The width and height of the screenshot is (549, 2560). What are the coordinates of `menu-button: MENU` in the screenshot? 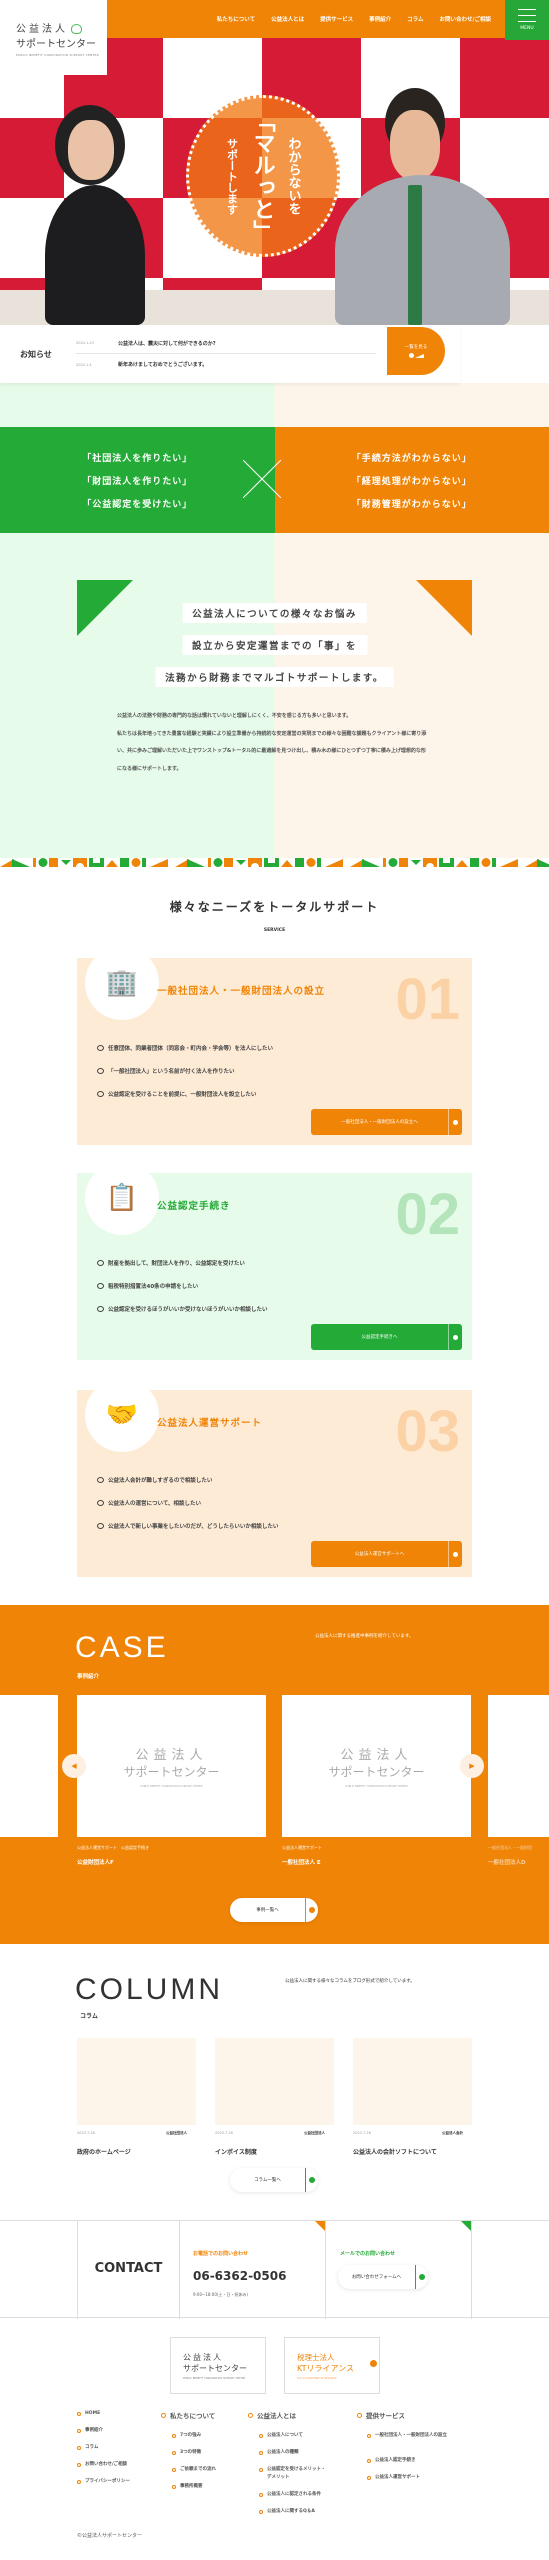 It's located at (527, 20).